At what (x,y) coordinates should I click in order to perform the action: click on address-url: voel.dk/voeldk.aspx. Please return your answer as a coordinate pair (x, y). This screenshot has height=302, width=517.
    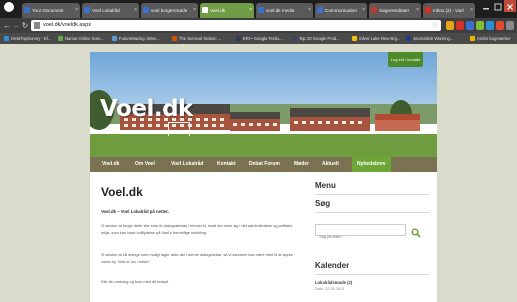
    Looking at the image, I should click on (67, 25).